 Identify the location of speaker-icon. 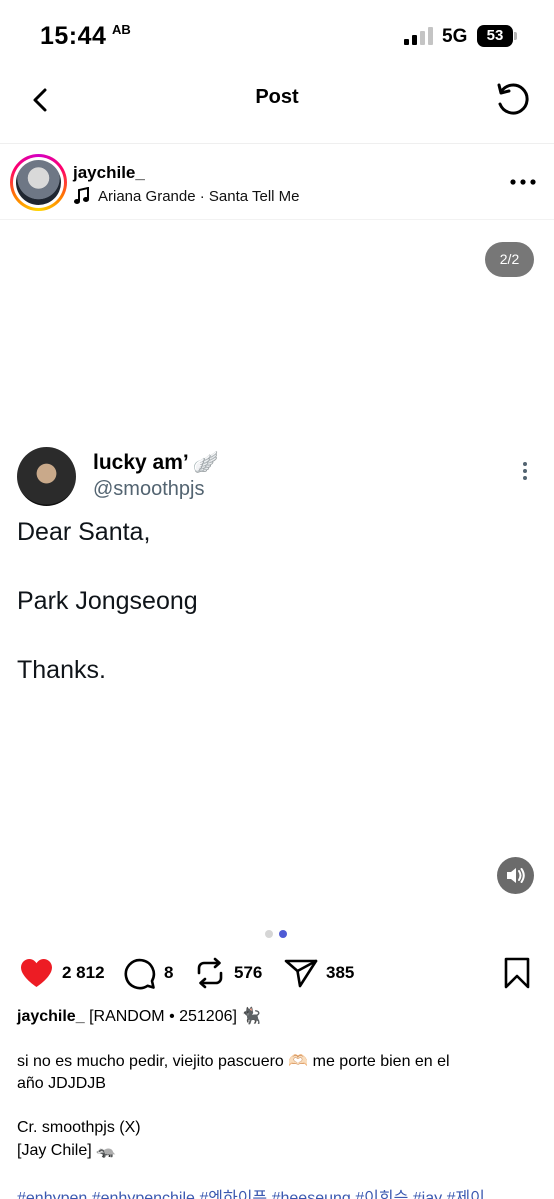
(516, 875).